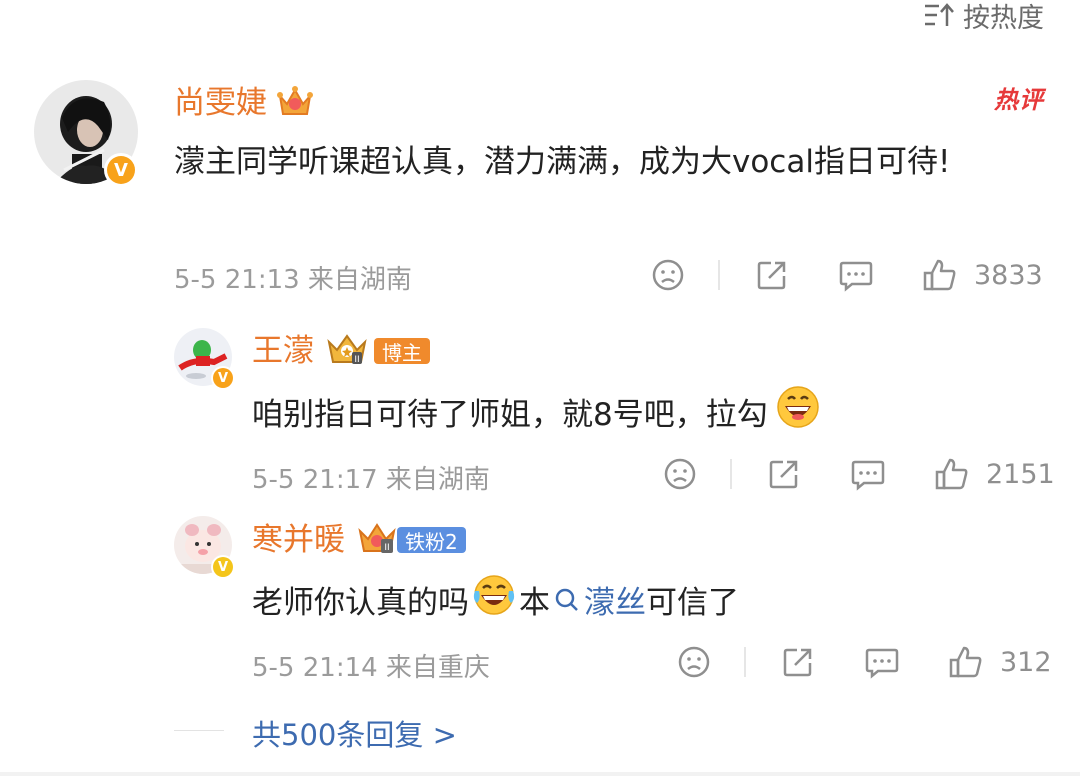 The height and width of the screenshot is (776, 1080). Describe the element at coordinates (377, 540) in the screenshot. I see `crown-fan-icon: II` at that location.